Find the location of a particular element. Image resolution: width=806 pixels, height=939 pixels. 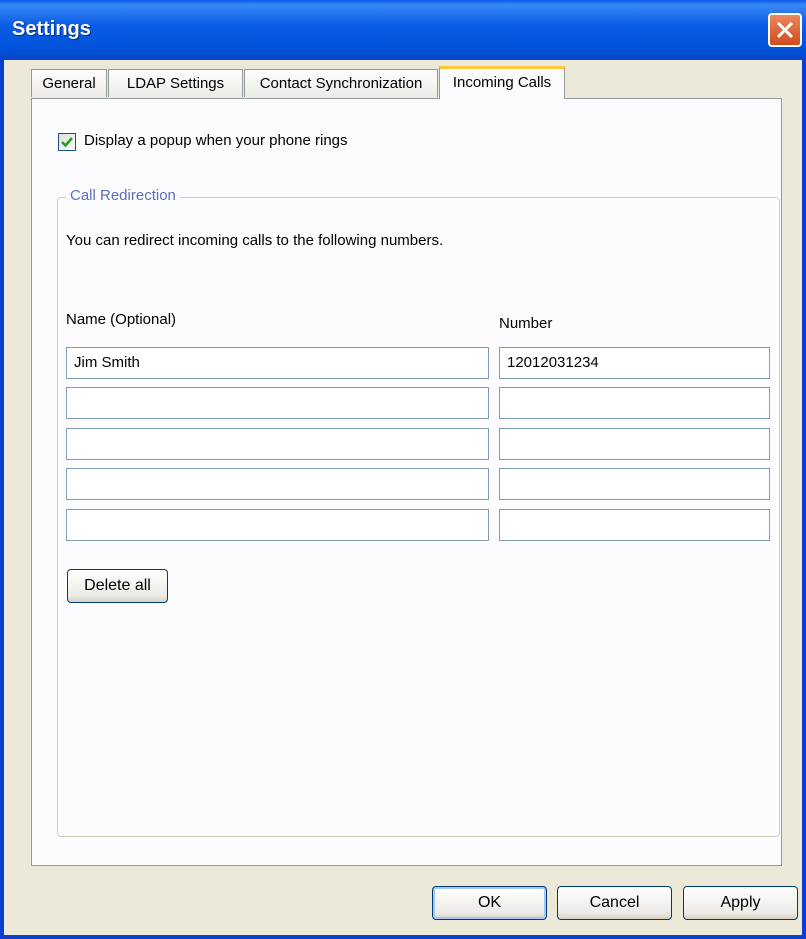

apply-button: Apply is located at coordinates (740, 903).